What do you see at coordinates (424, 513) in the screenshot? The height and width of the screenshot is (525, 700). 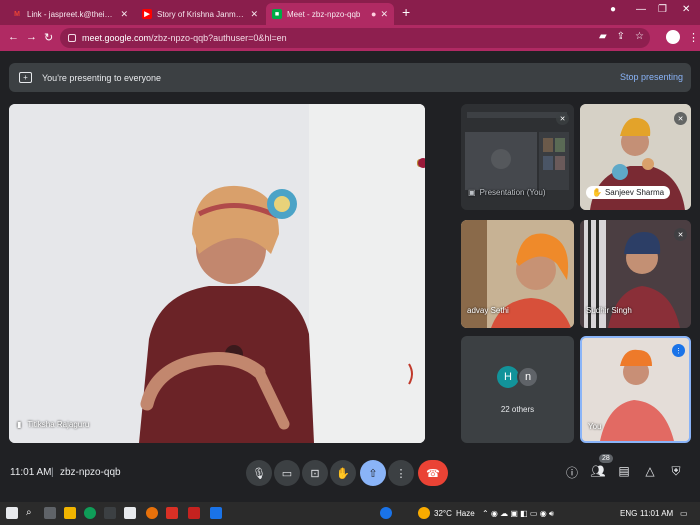 I see `weather-icon` at bounding box center [424, 513].